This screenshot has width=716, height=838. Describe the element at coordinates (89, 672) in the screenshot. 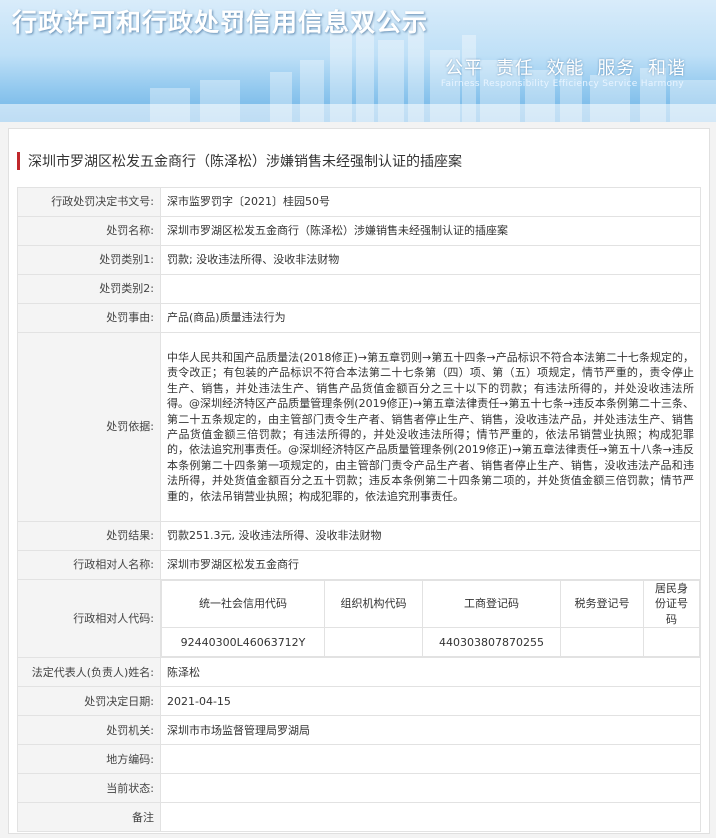

I see `label-legal-rep: 法定代表人(负责人)姓名:` at that location.